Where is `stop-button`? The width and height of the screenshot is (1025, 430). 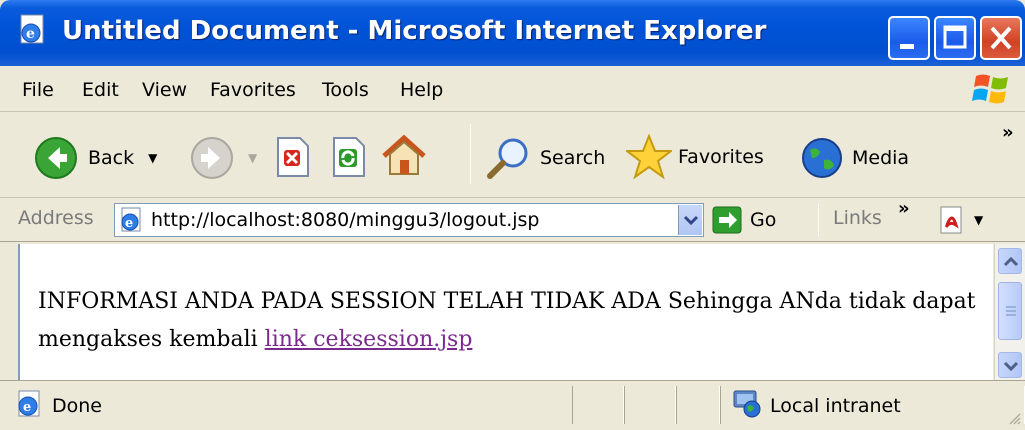
stop-button is located at coordinates (292, 157).